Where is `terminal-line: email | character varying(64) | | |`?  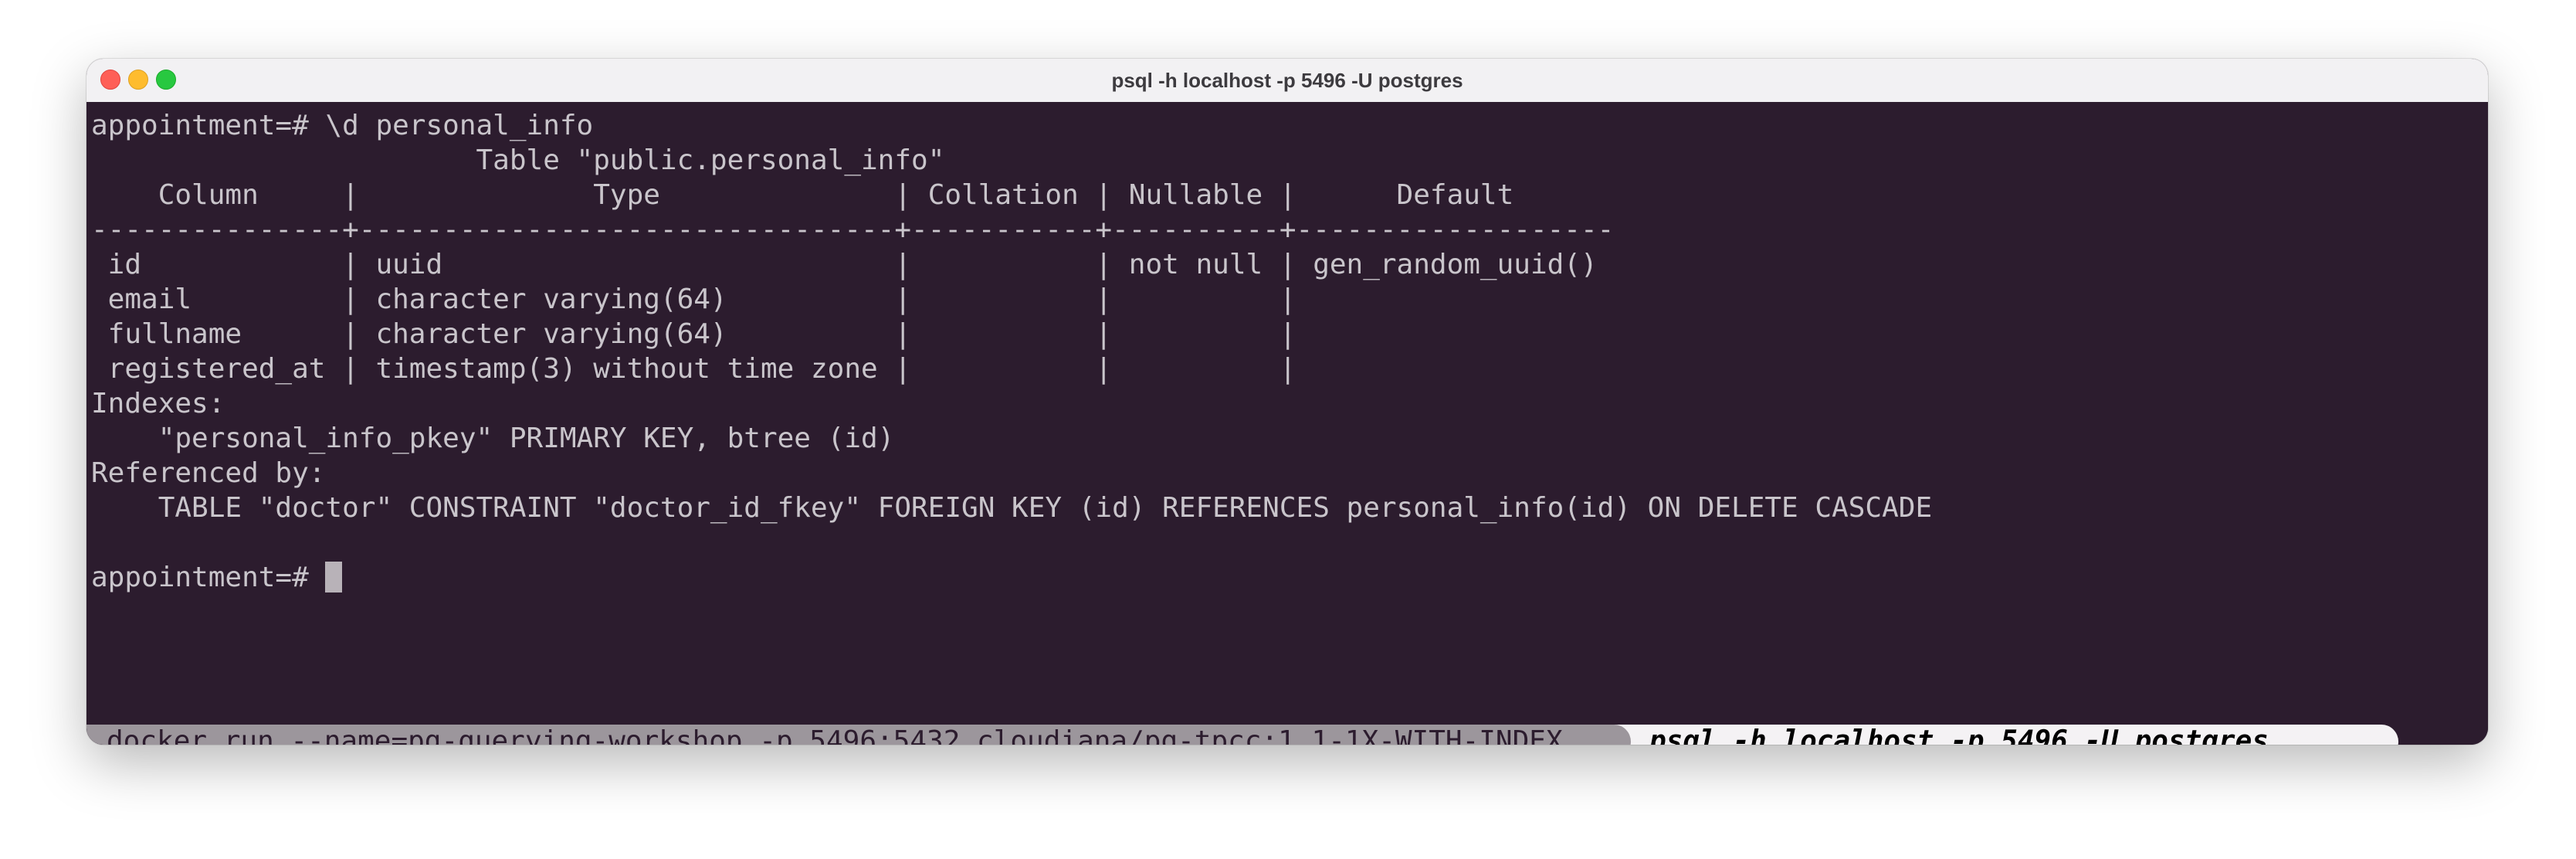
terminal-line: email | character varying(64) | | | is located at coordinates (693, 299).